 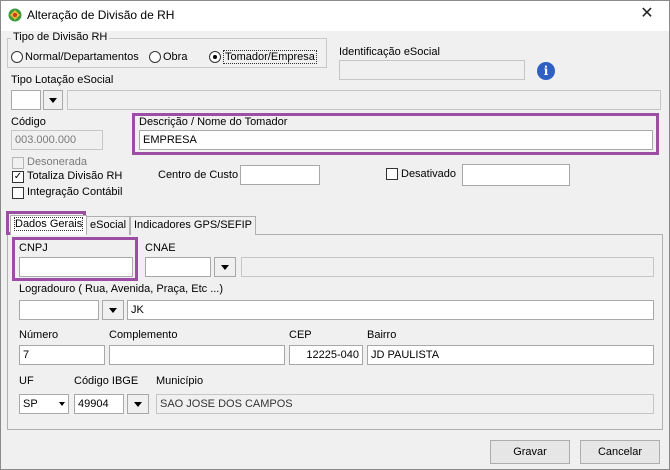 What do you see at coordinates (26, 100) in the screenshot?
I see `tipo-lotacao-field` at bounding box center [26, 100].